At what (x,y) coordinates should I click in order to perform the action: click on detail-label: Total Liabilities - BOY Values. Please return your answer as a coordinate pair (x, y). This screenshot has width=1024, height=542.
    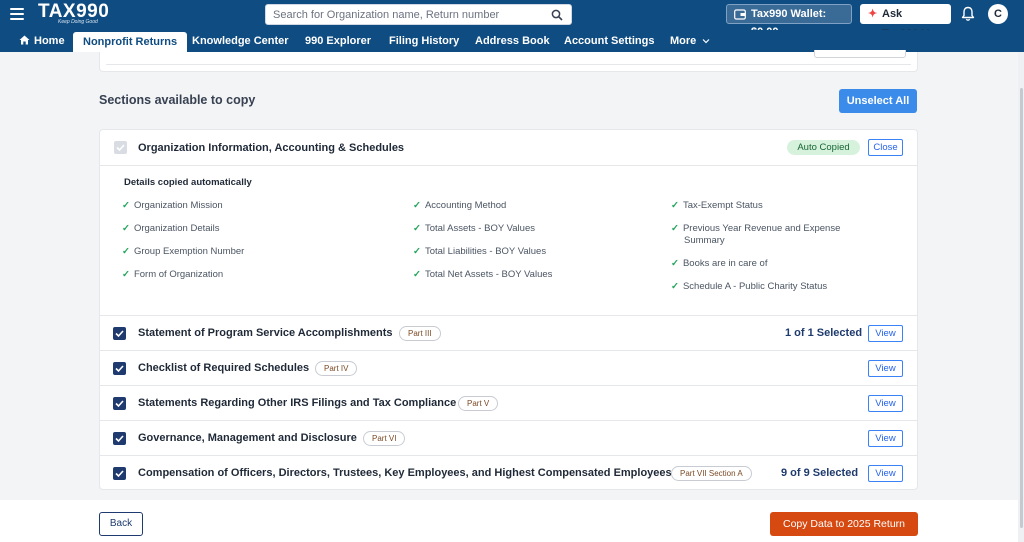
    Looking at the image, I should click on (485, 251).